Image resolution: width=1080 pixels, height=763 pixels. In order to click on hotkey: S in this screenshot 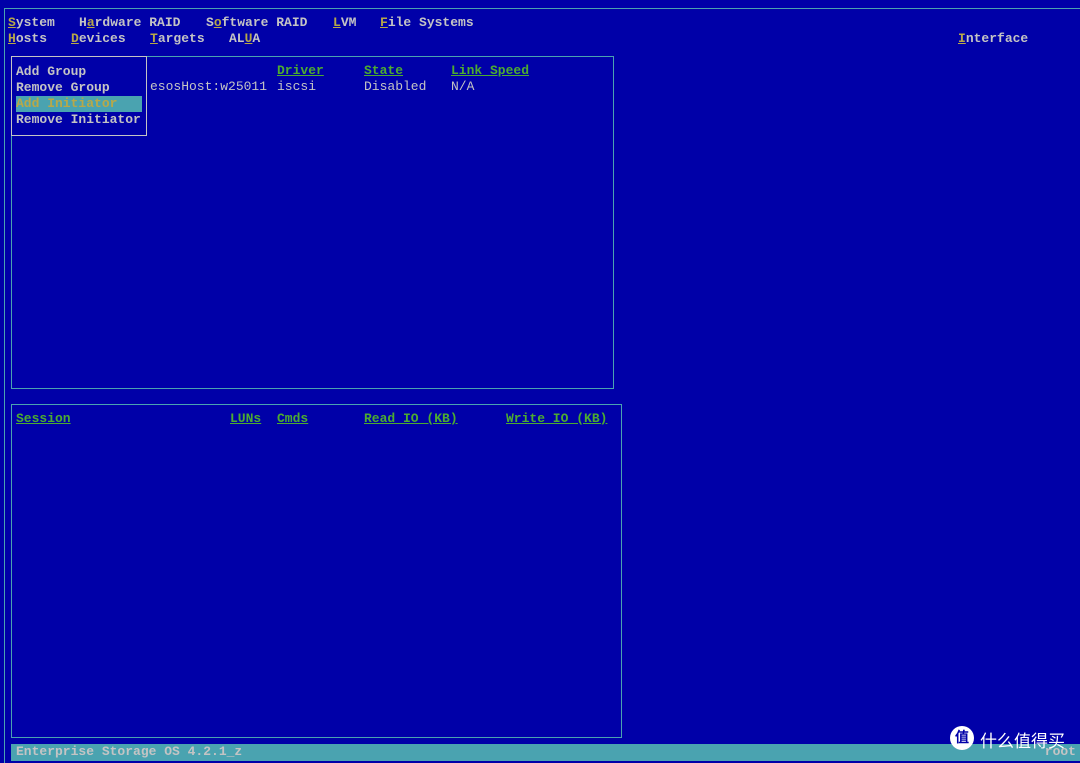, I will do `click(12, 22)`.